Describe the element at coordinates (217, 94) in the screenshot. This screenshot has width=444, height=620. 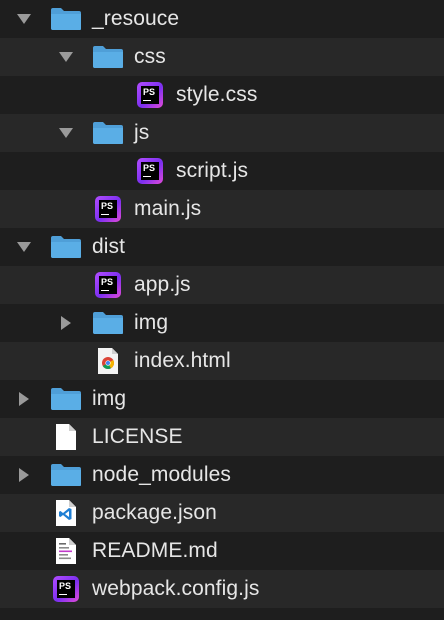
I see `tree-item-label: style.css` at that location.